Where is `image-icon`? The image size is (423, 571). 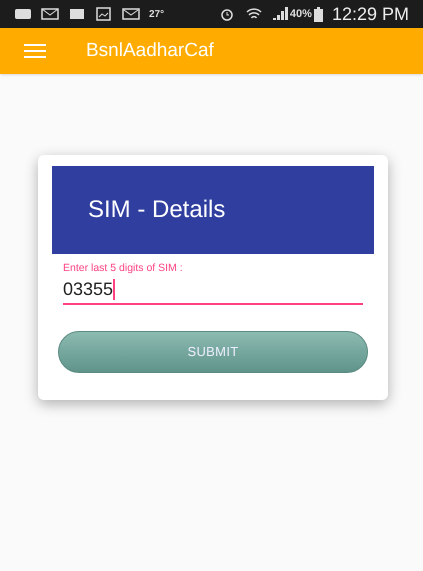
image-icon is located at coordinates (104, 14).